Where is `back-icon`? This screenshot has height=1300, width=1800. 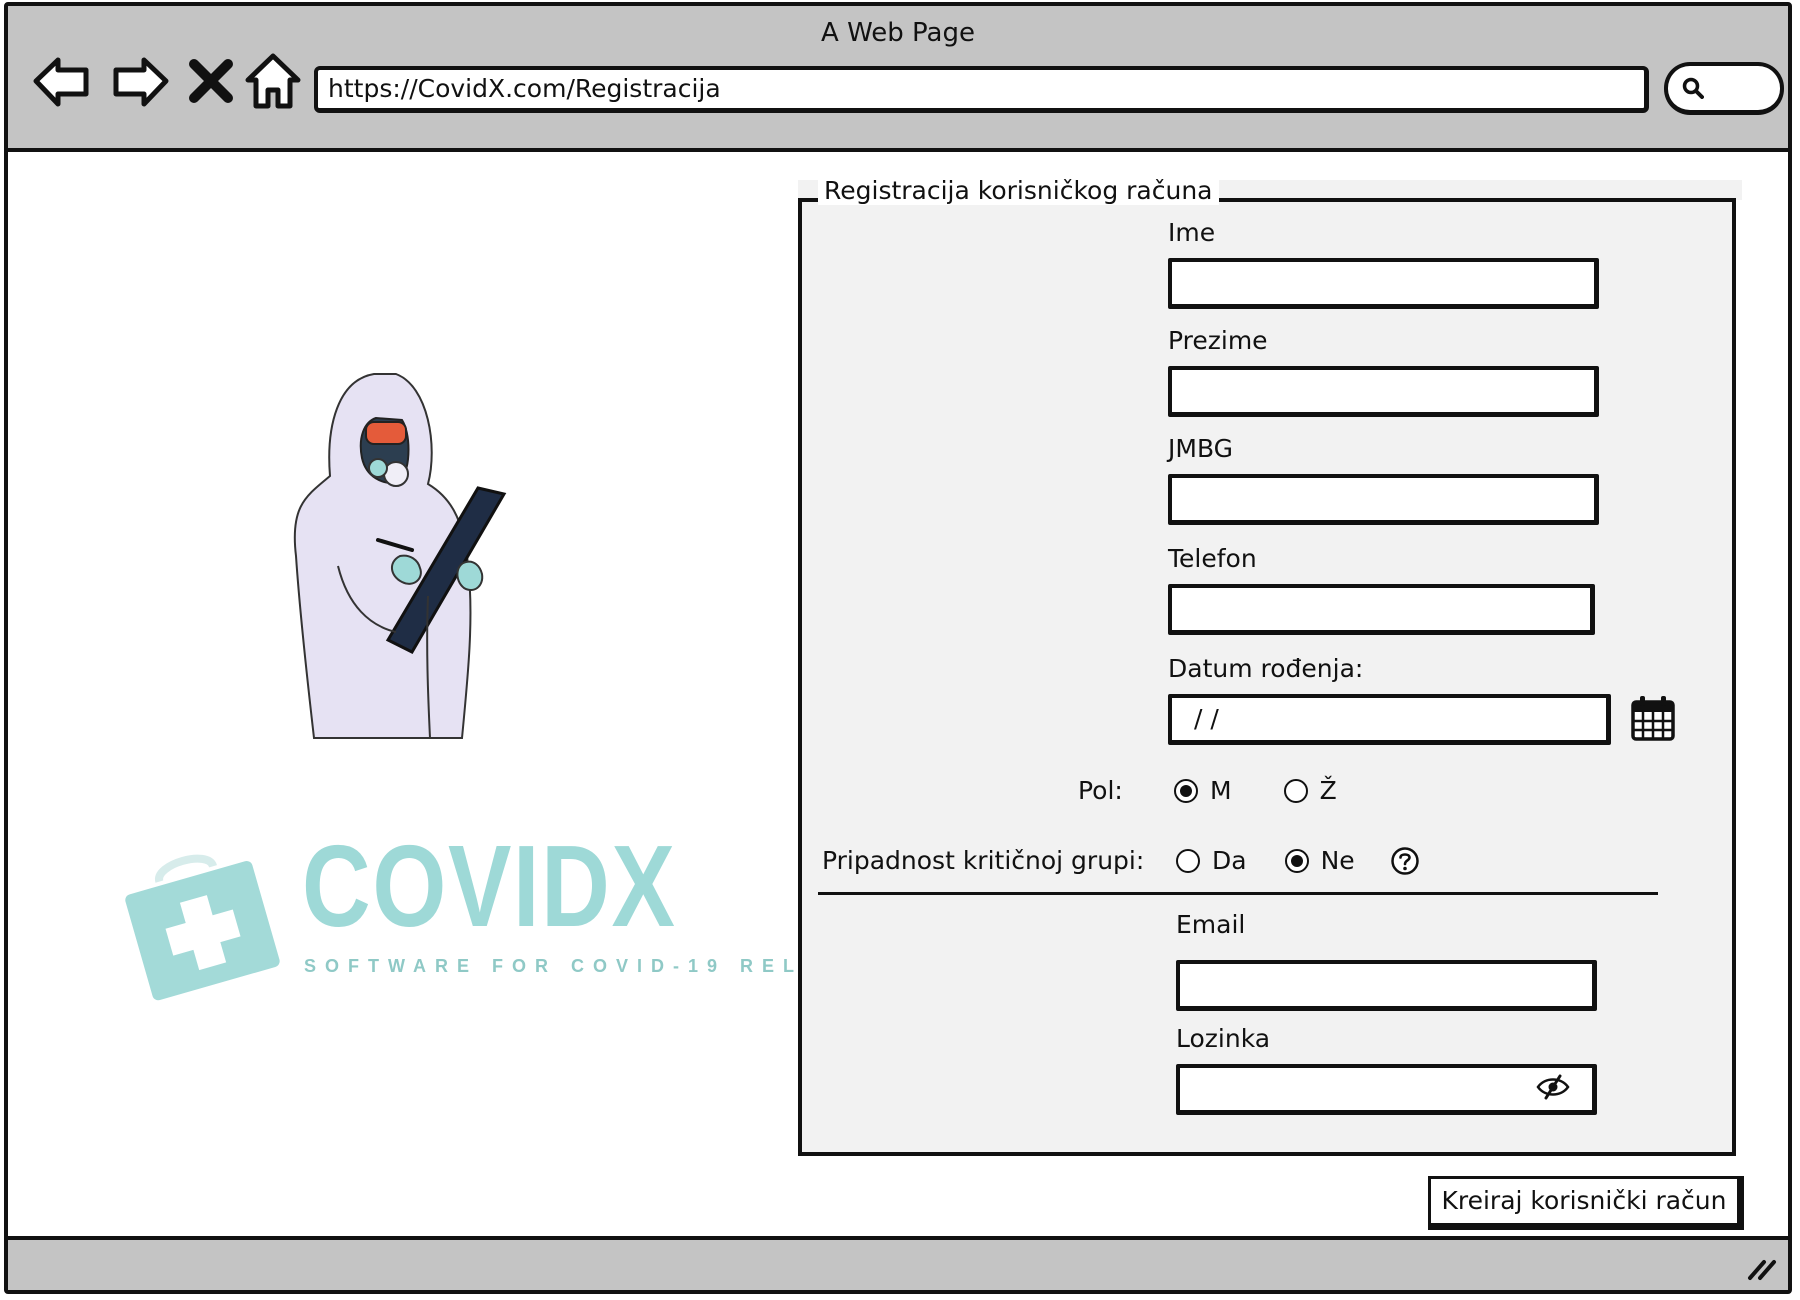
back-icon is located at coordinates (63, 81).